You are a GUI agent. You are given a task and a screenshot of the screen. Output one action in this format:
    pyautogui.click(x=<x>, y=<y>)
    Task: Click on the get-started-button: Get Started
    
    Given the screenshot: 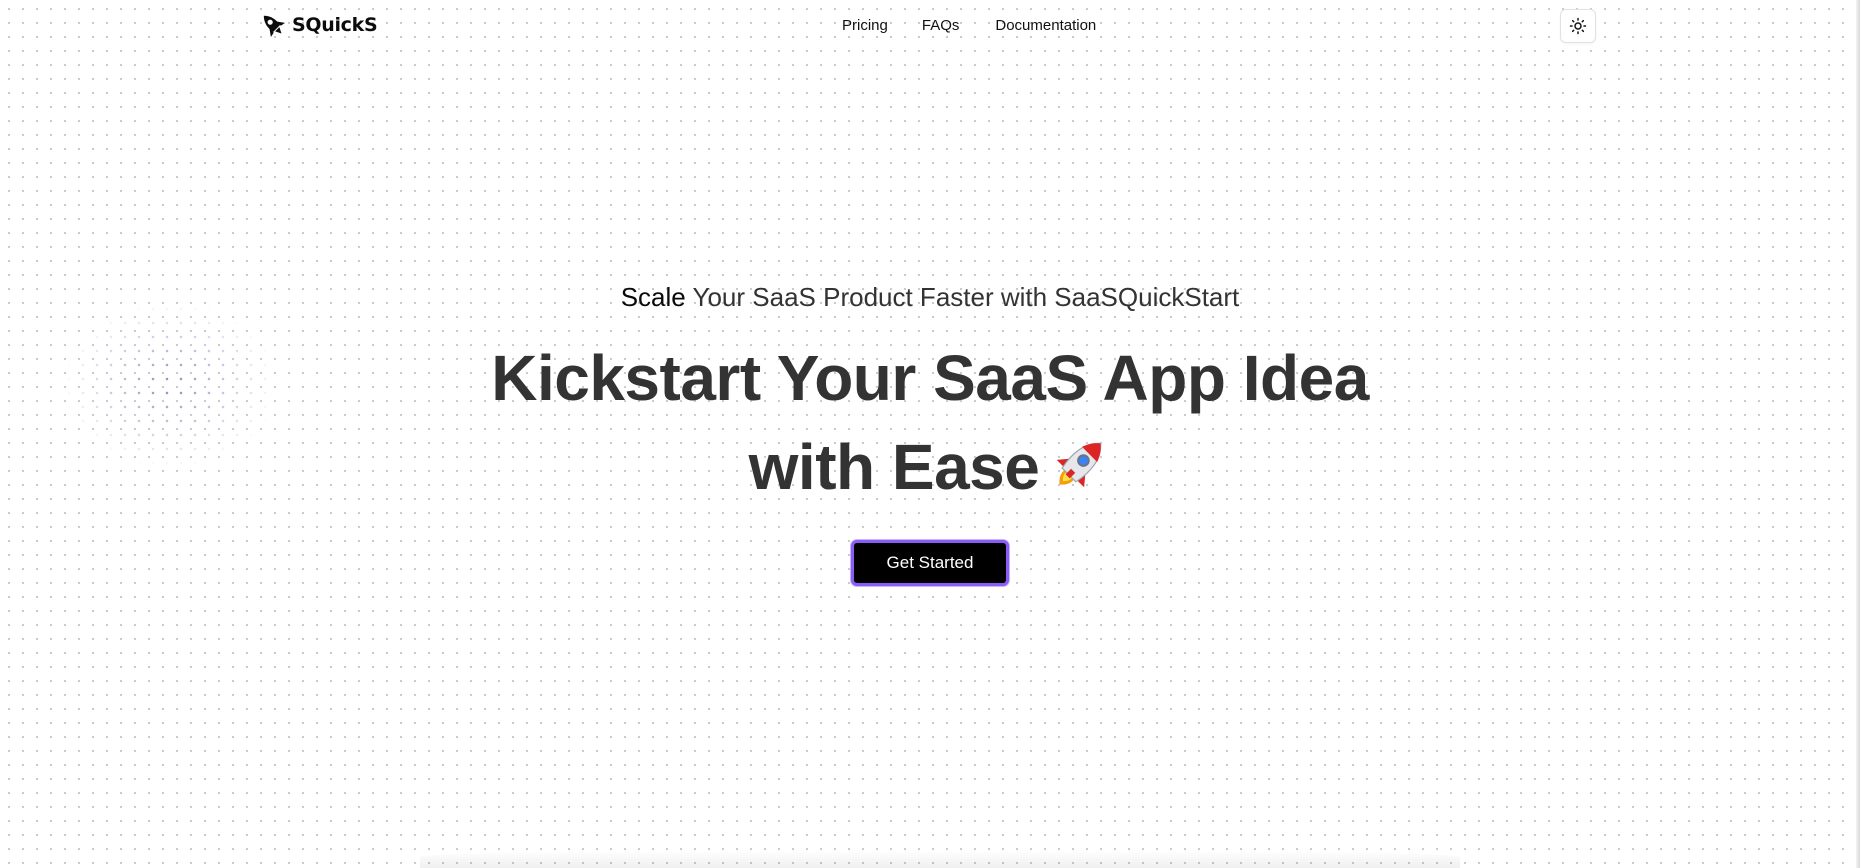 What is the action you would take?
    pyautogui.click(x=930, y=563)
    